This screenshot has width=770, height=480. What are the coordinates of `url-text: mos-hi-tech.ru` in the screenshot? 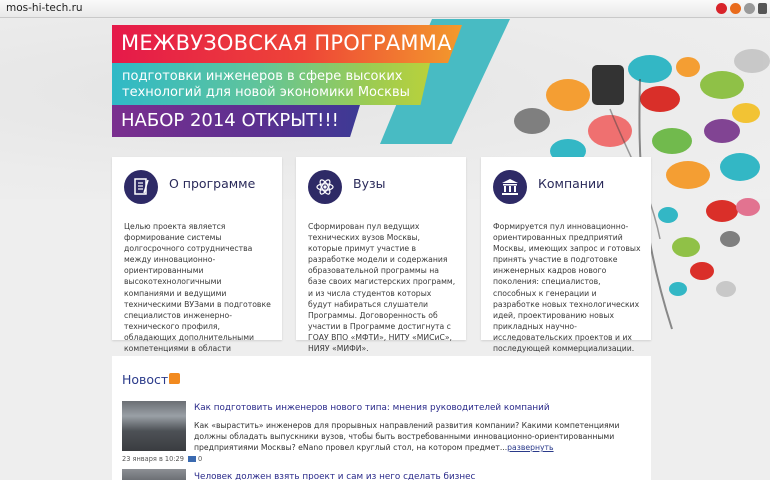 It's located at (44, 8).